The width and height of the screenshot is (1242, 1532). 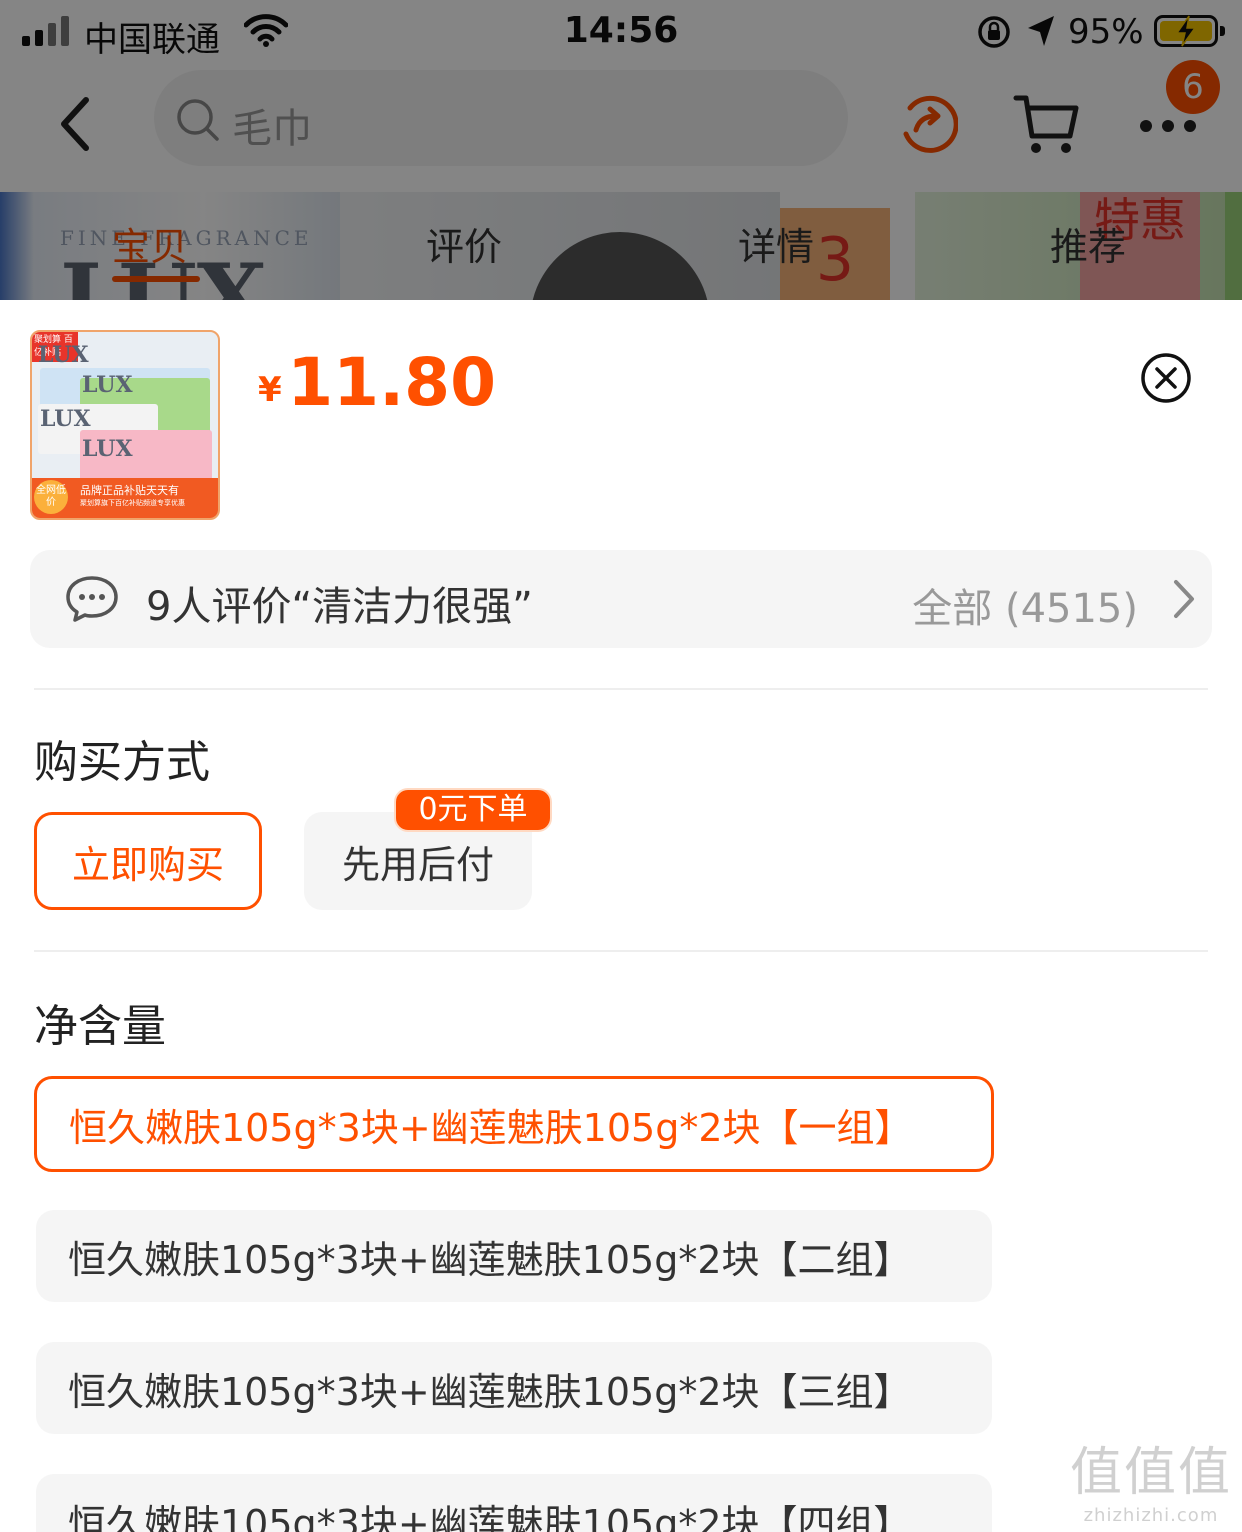 I want to click on watermark: 值值值 zhizhizhi.com, so click(x=1151, y=1478).